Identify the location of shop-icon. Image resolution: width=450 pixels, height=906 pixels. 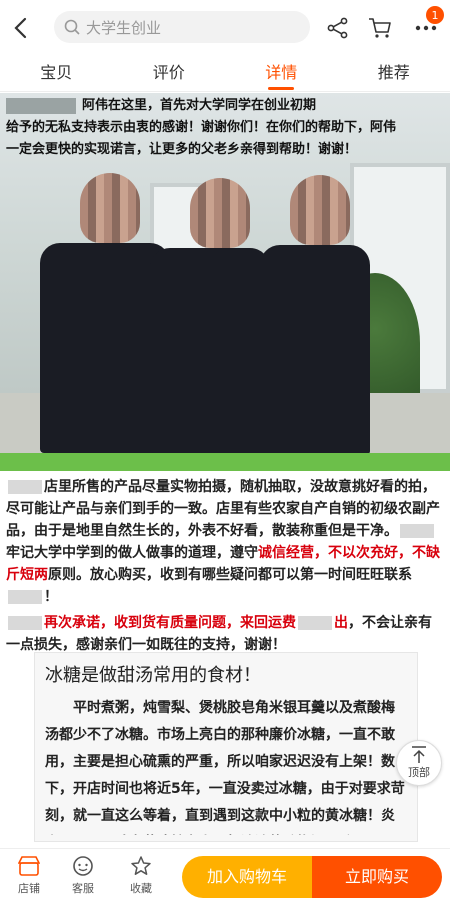
(29, 866).